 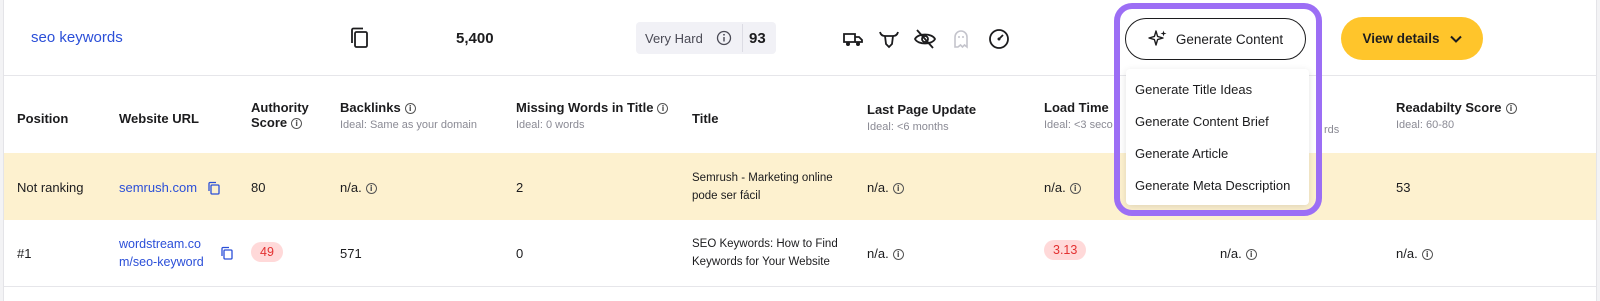 What do you see at coordinates (908, 127) in the screenshot?
I see `header-sublabel: Ideal: <6 months` at bounding box center [908, 127].